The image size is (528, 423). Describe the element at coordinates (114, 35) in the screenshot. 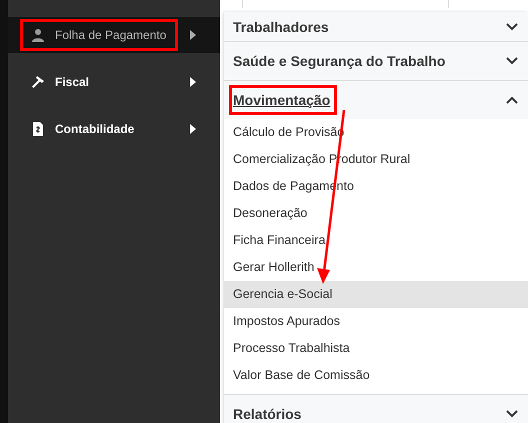

I see `sidebar-item: Folha de Pagamento` at that location.